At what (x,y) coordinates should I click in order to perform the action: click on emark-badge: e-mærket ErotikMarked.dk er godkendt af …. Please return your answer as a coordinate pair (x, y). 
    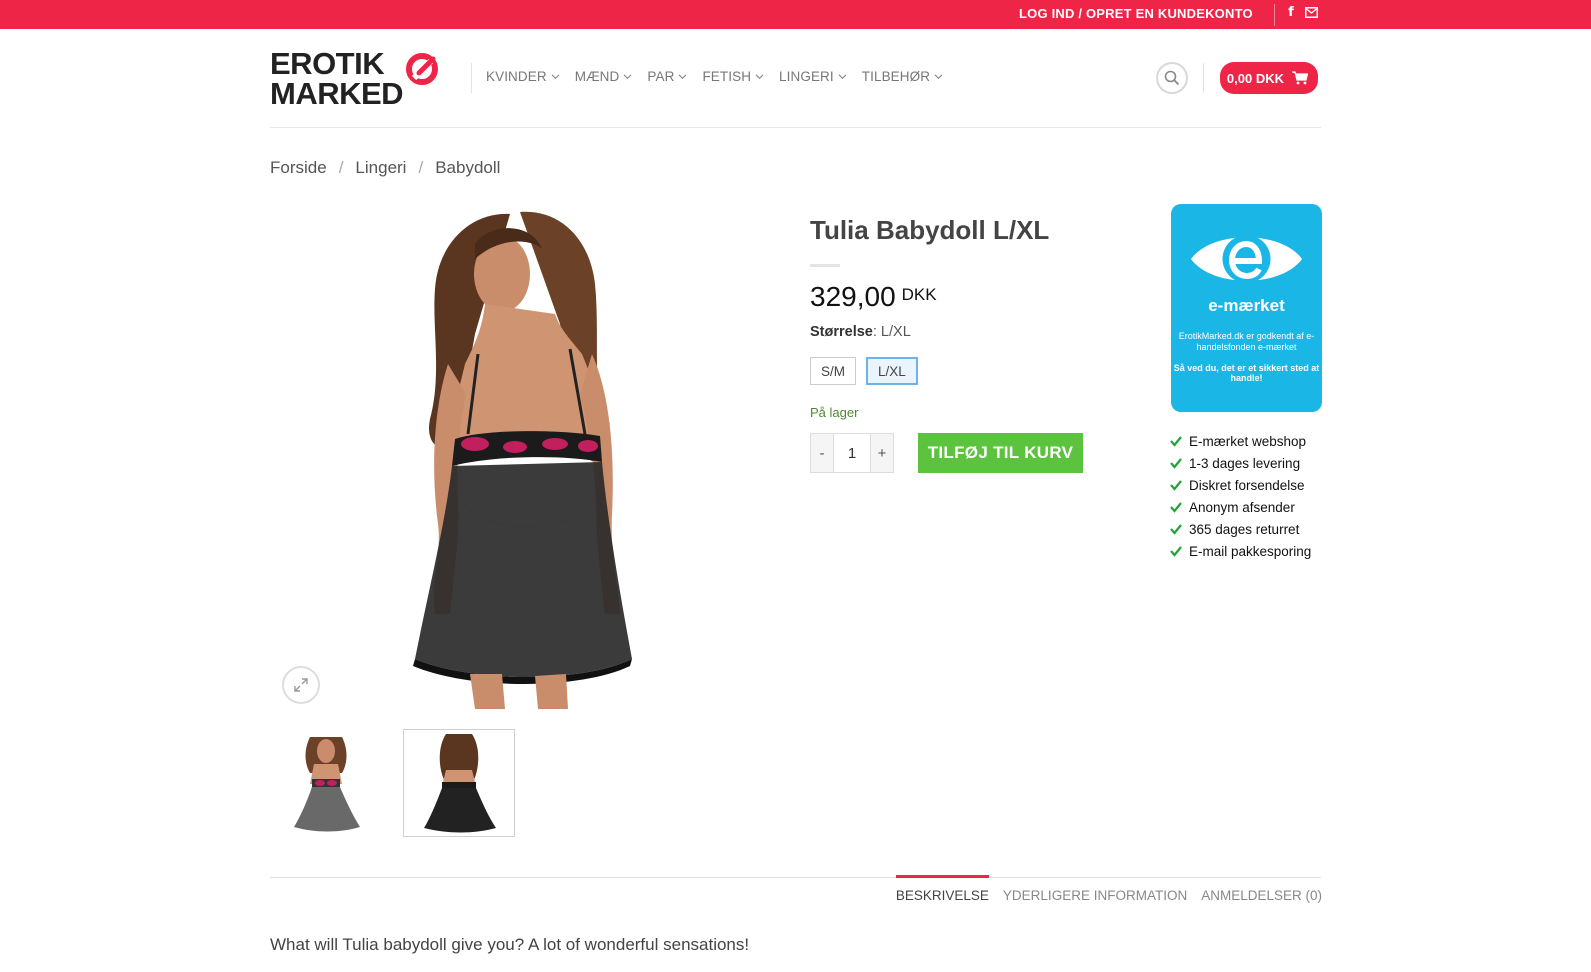
    Looking at the image, I should click on (1246, 308).